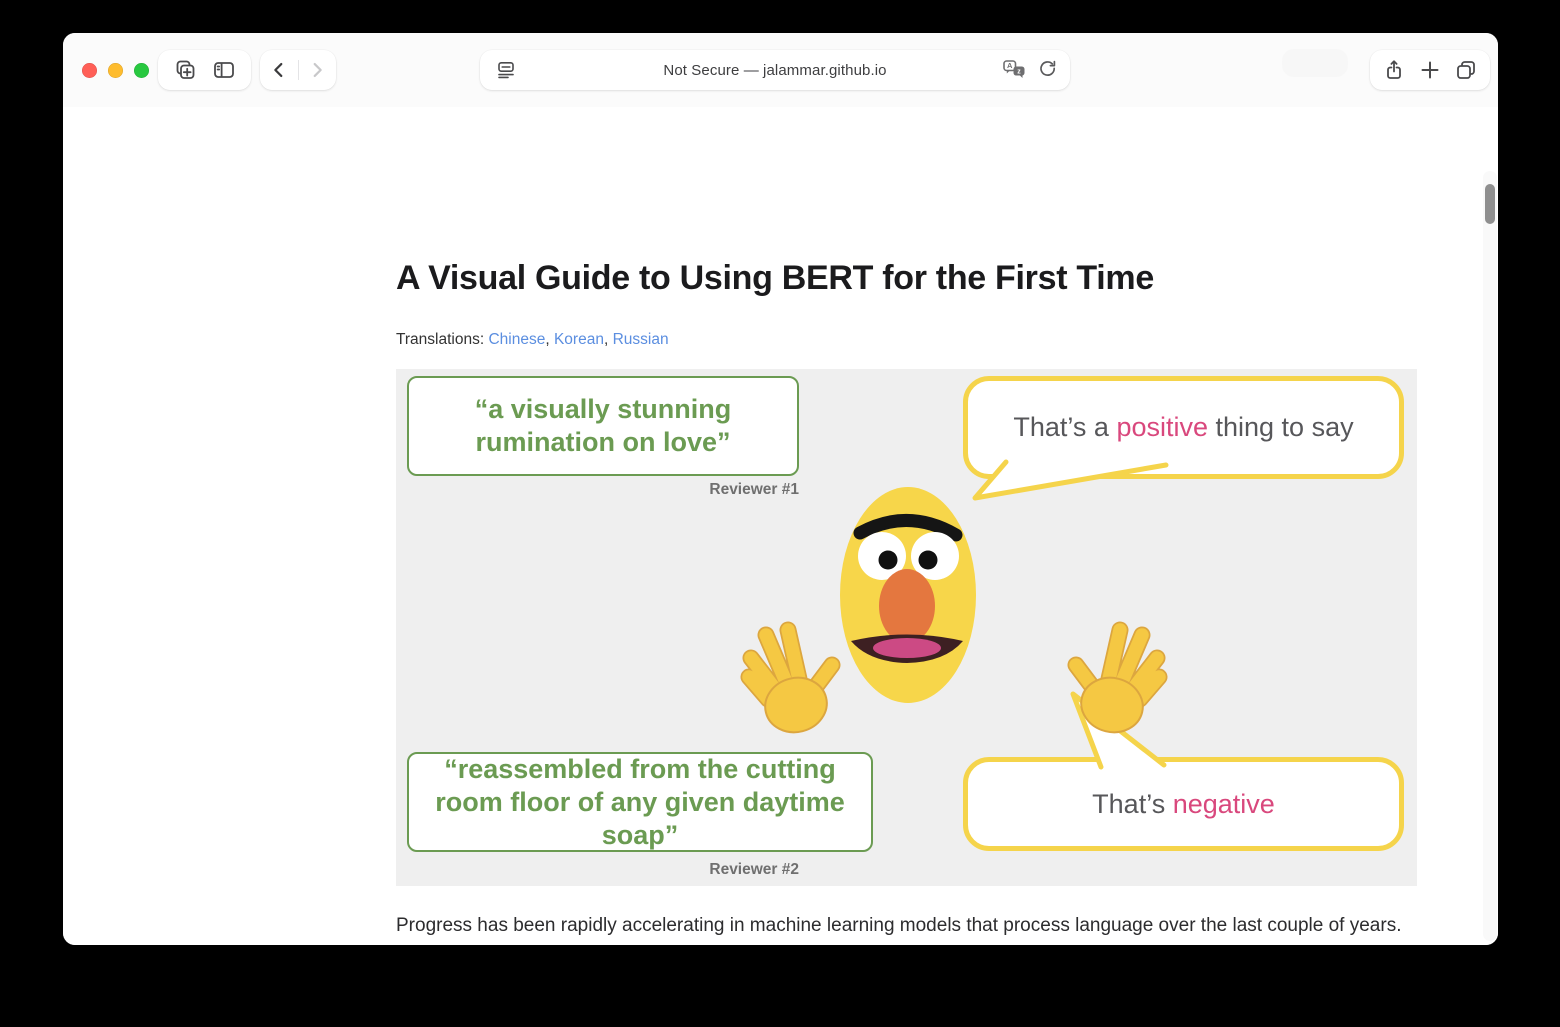 This screenshot has width=1560, height=1027. Describe the element at coordinates (754, 869) in the screenshot. I see `reviewer-2-label: Reviewer #2` at that location.